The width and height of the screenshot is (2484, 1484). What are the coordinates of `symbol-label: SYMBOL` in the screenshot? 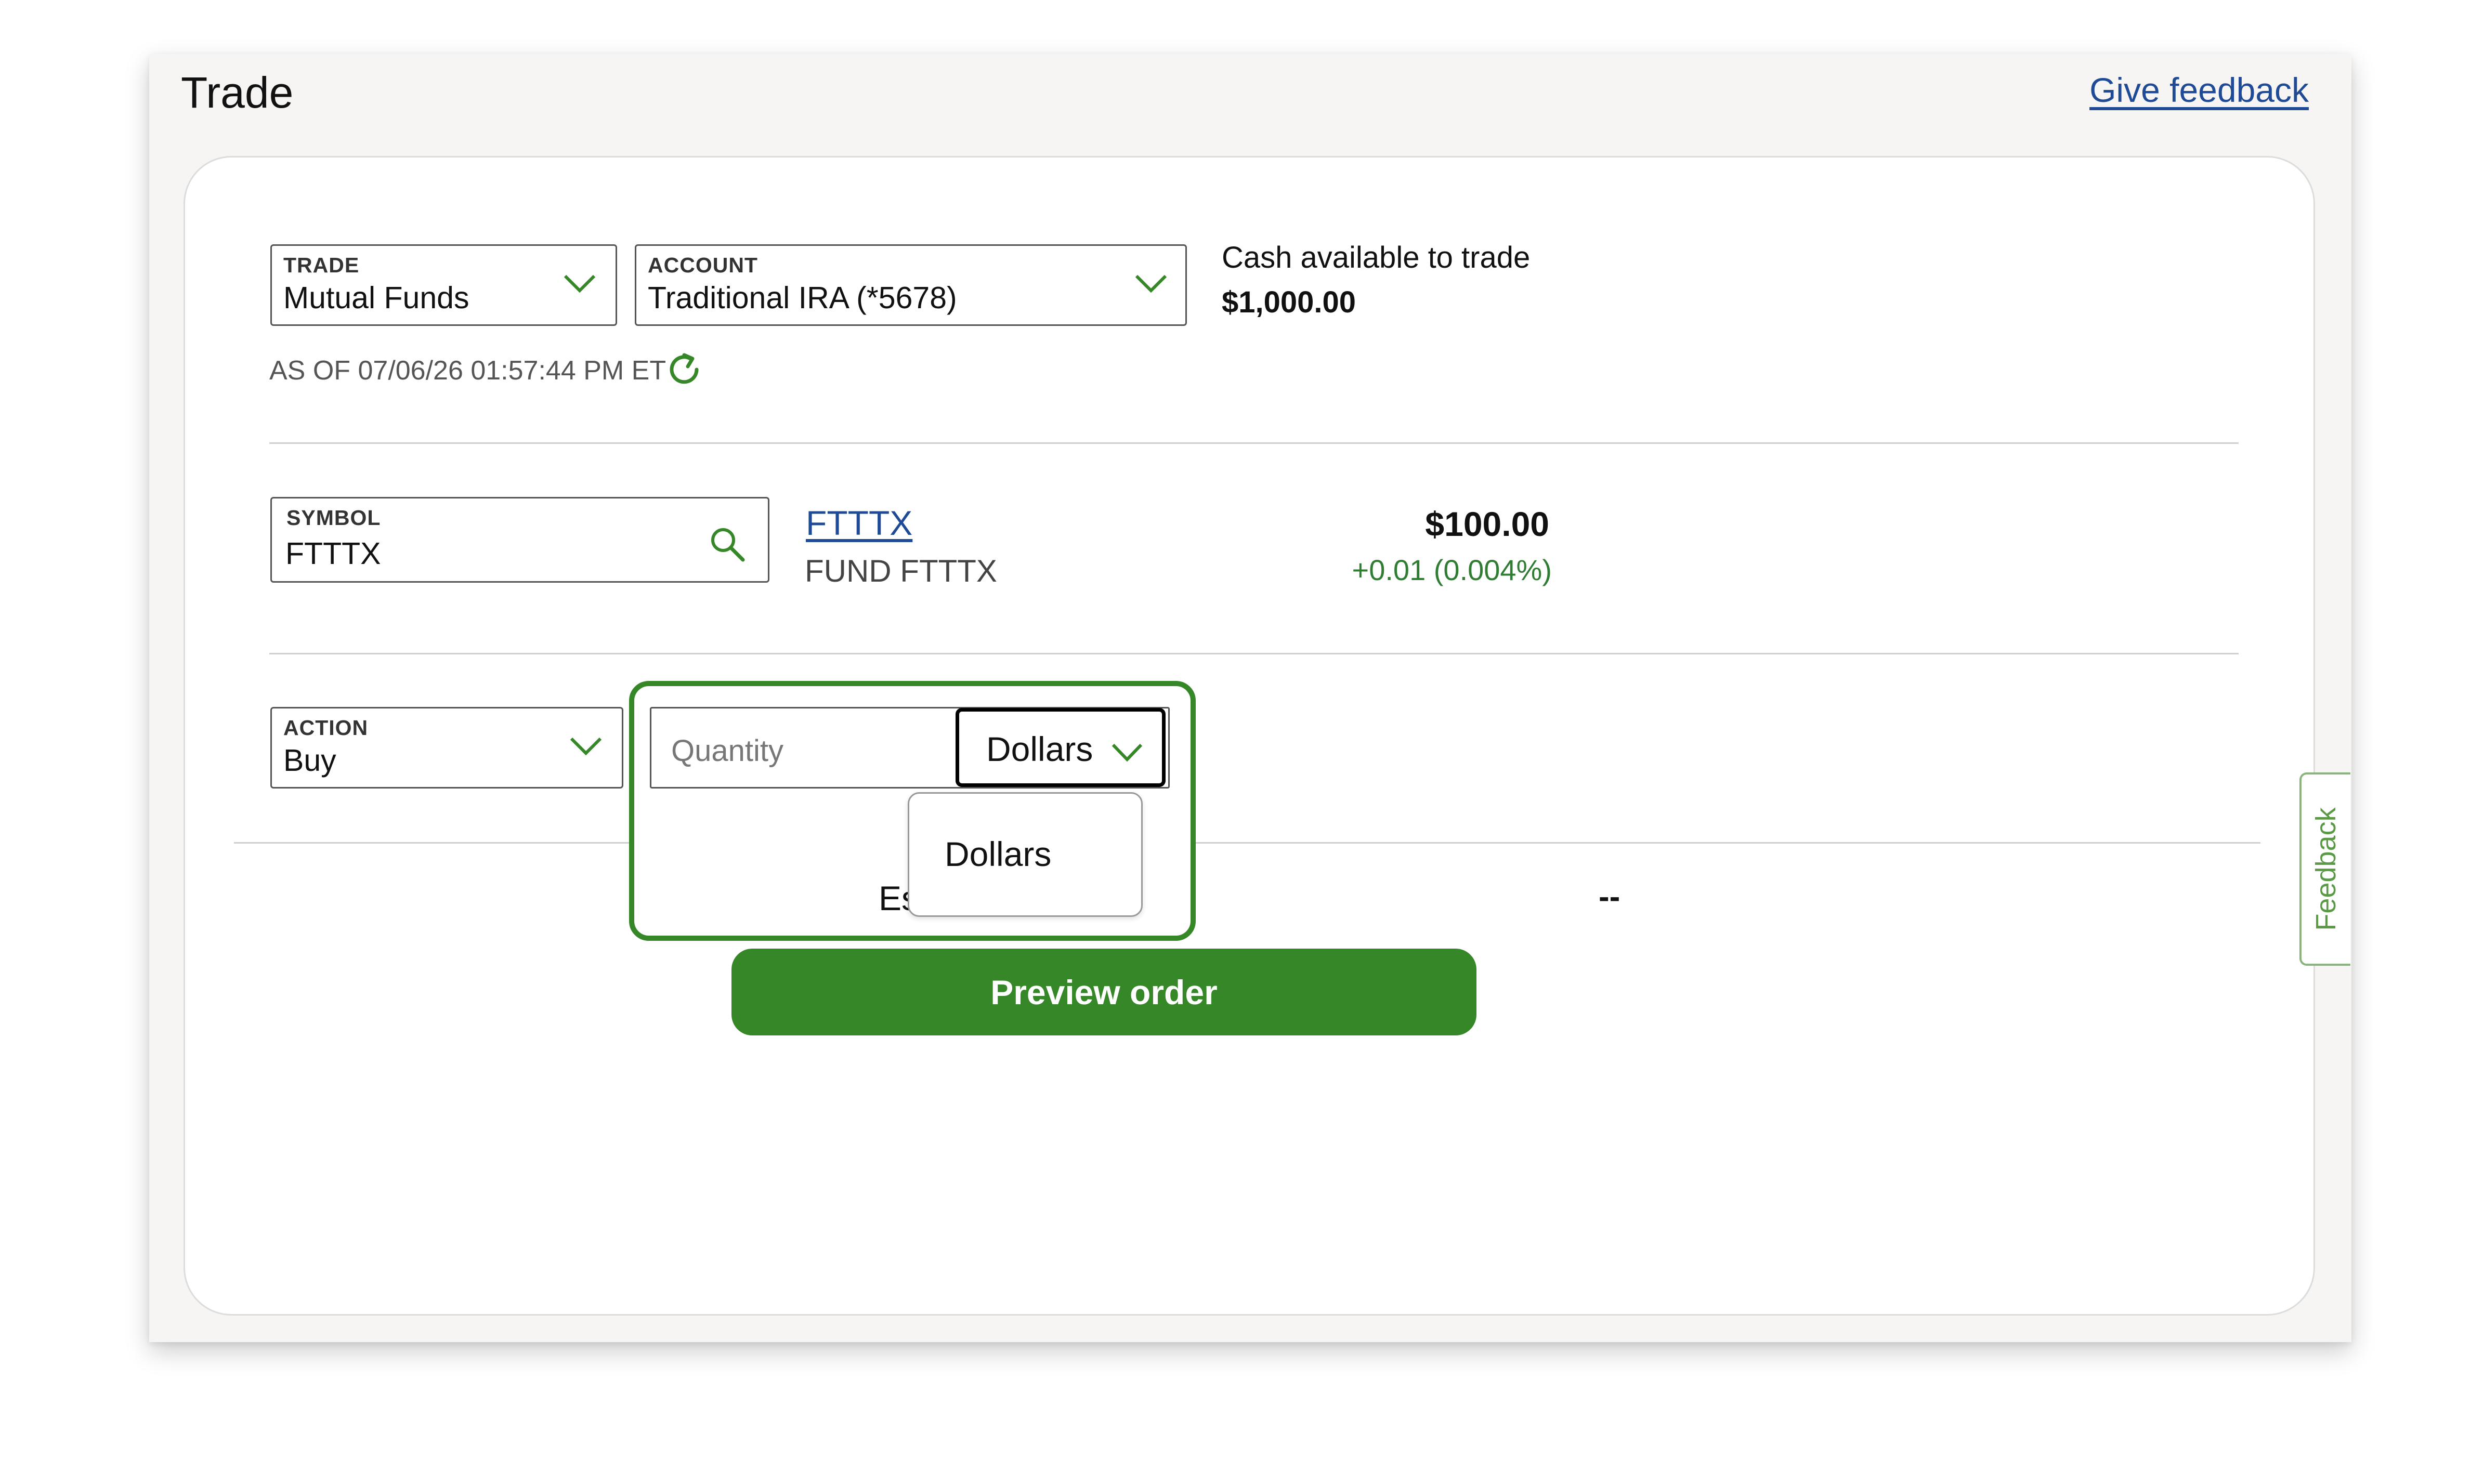 It's located at (333, 518).